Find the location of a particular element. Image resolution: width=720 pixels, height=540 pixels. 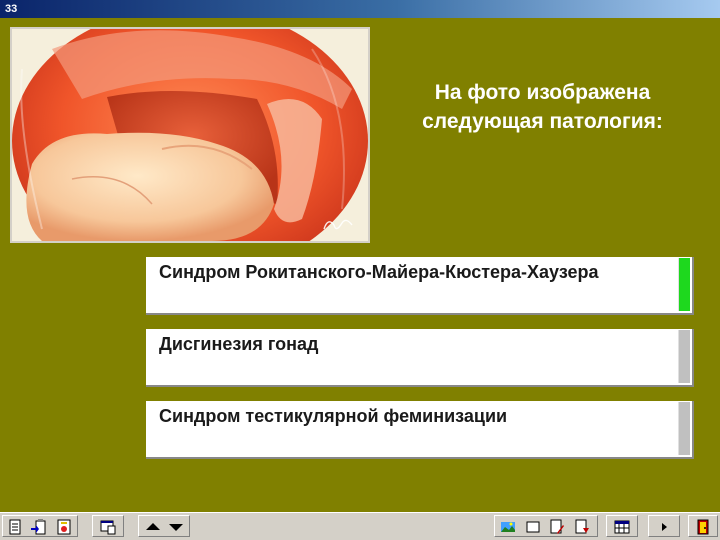

question-text: На фото изображена следующая патология: is located at coordinates (542, 107).